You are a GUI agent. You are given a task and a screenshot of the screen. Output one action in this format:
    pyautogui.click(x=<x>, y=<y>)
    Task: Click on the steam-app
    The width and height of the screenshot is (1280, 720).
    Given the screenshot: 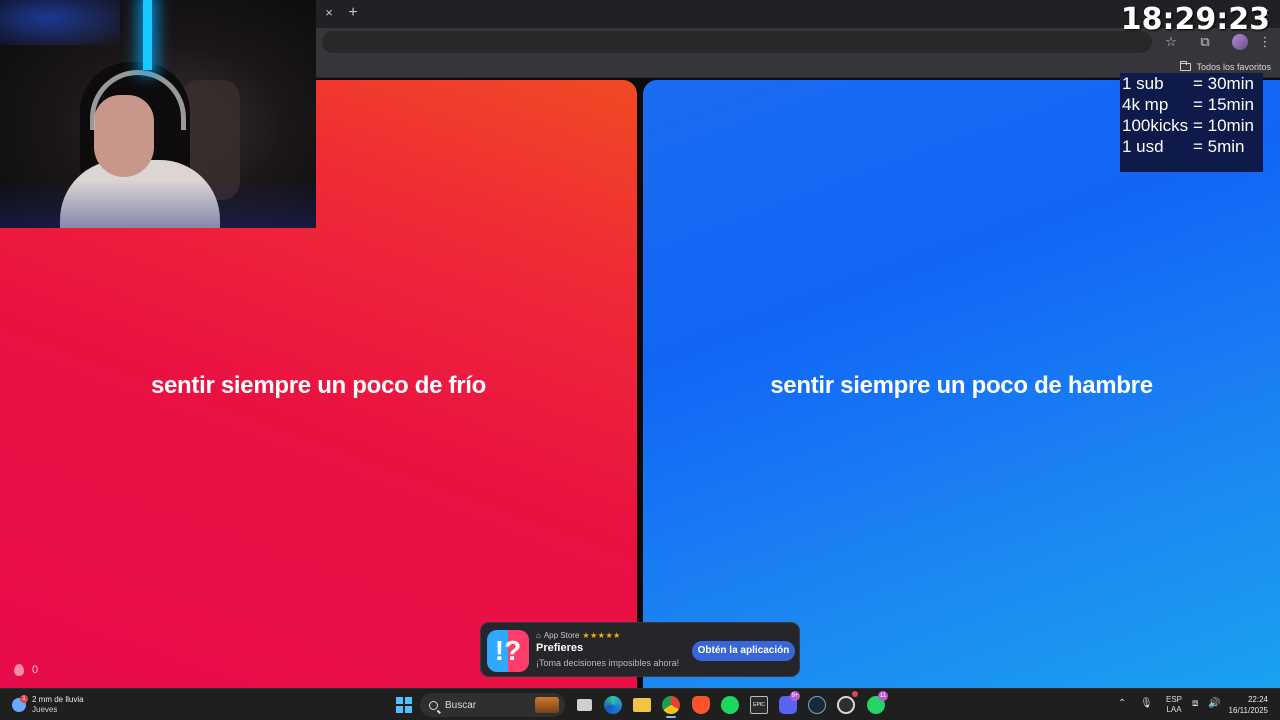 What is the action you would take?
    pyautogui.click(x=817, y=705)
    